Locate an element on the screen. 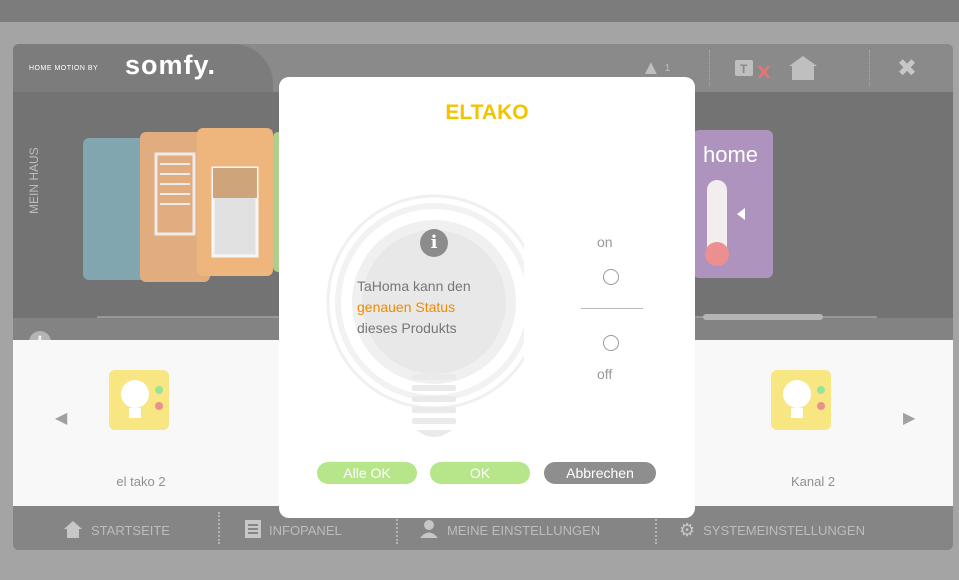 The height and width of the screenshot is (580, 959). on-label: on is located at coordinates (605, 242).